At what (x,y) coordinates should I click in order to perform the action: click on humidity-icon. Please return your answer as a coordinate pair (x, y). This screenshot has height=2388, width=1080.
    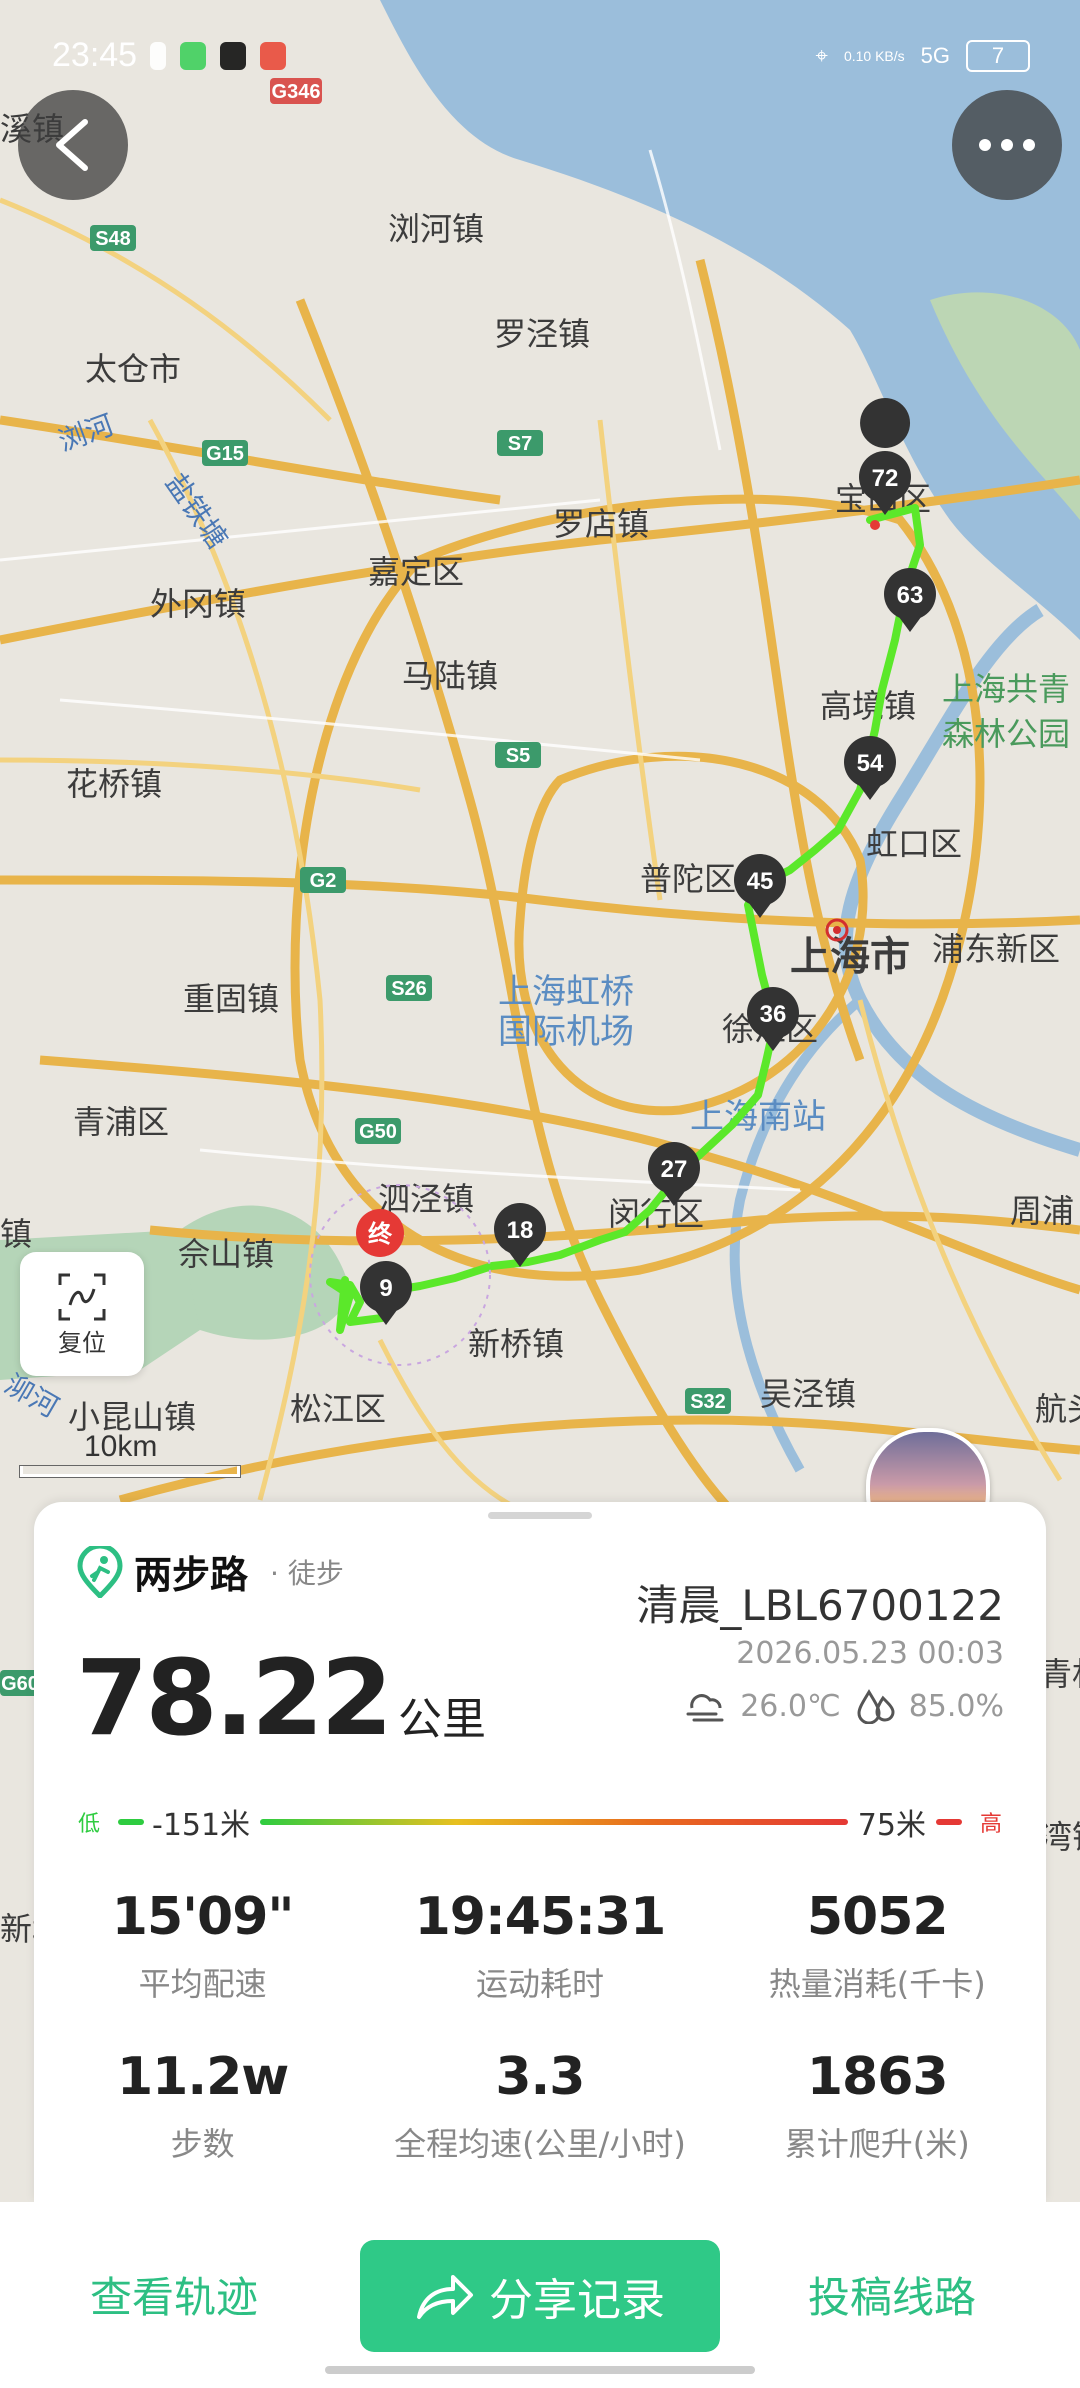
    Looking at the image, I should click on (876, 1706).